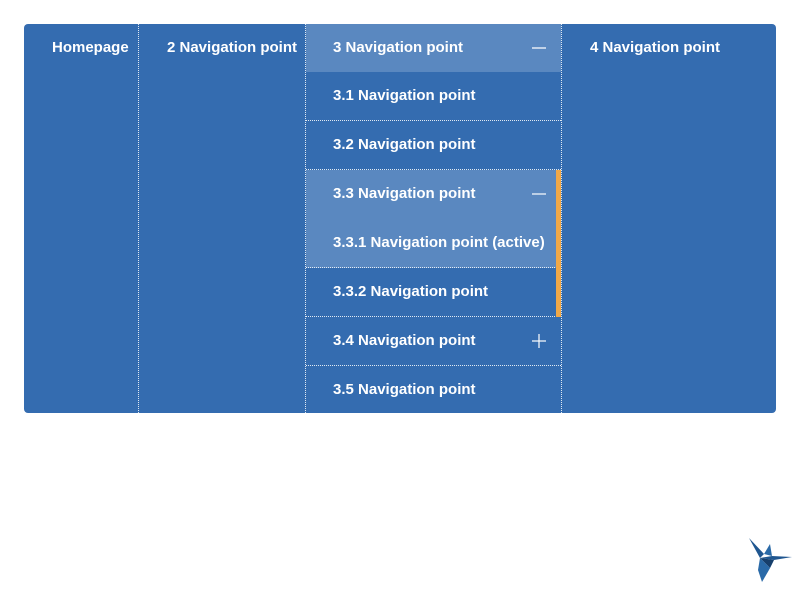  Describe the element at coordinates (222, 218) in the screenshot. I see `nav-column-2: 2 Navigation point` at that location.